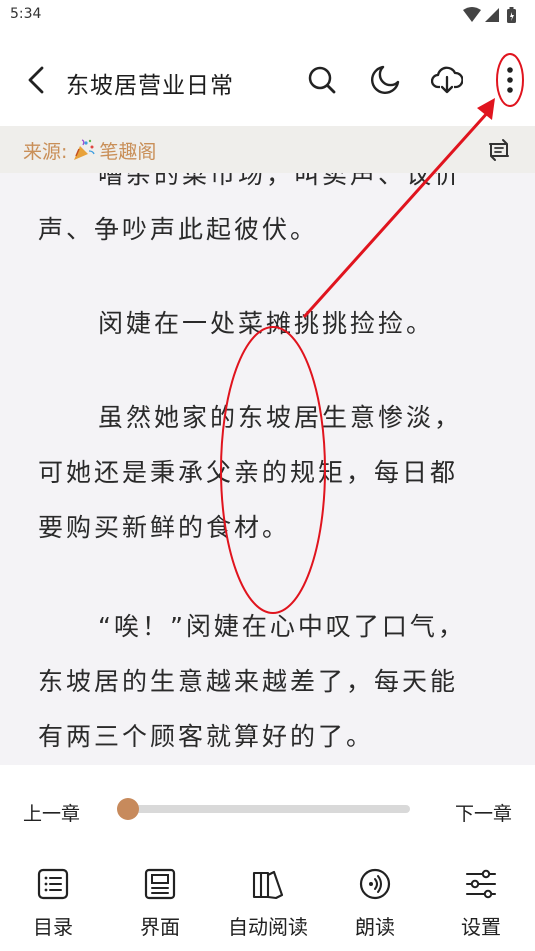 This screenshot has height=951, width=535. I want to click on auto-read-button: 自动阅读, so click(268, 903).